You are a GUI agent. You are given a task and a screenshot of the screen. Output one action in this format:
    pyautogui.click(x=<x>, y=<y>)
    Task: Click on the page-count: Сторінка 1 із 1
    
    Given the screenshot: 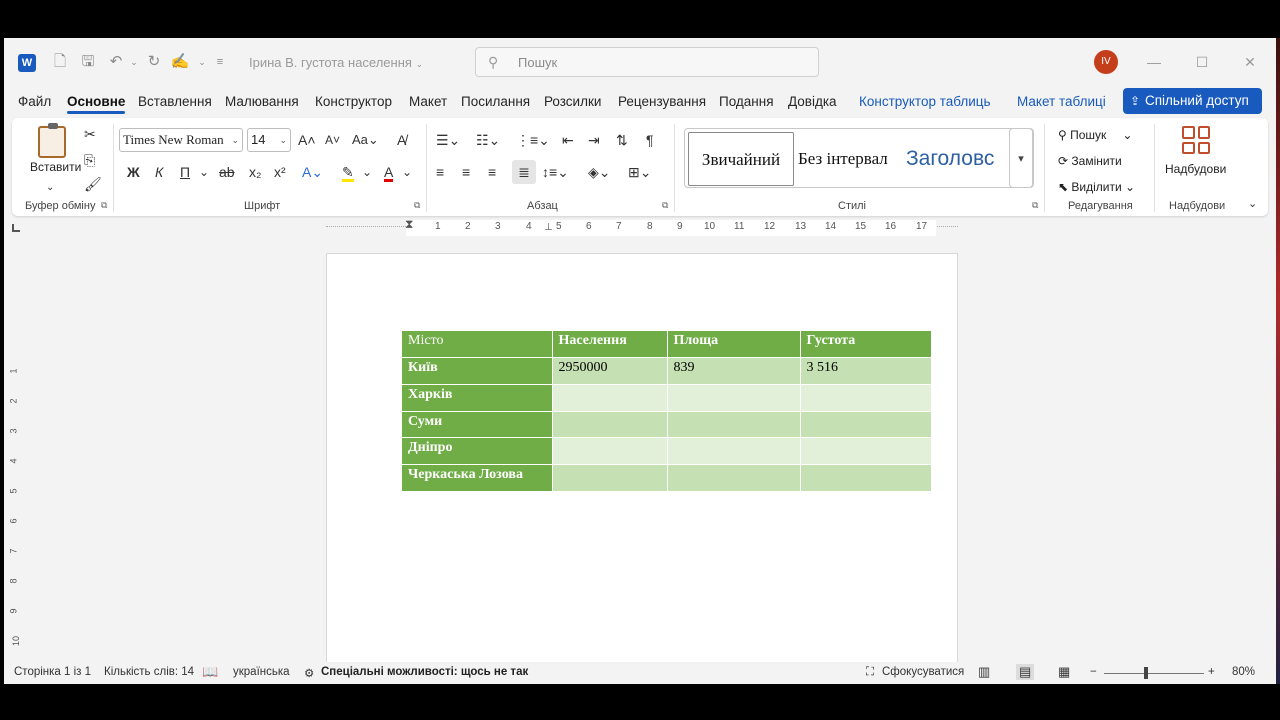 What is the action you would take?
    pyautogui.click(x=52, y=672)
    